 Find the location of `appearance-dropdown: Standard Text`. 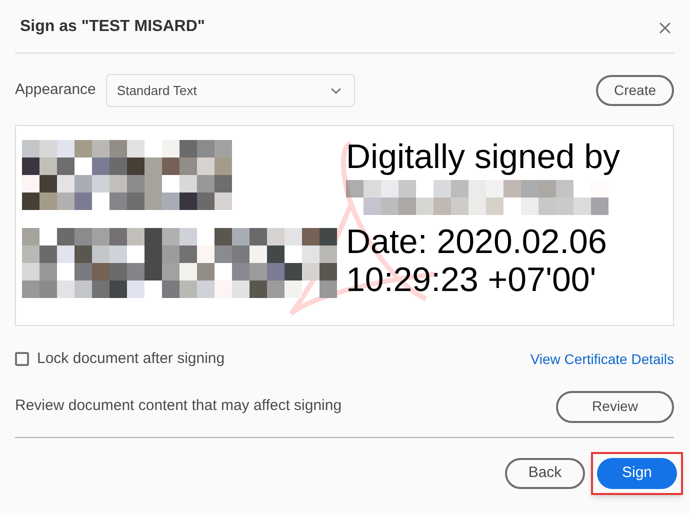

appearance-dropdown: Standard Text is located at coordinates (230, 90).